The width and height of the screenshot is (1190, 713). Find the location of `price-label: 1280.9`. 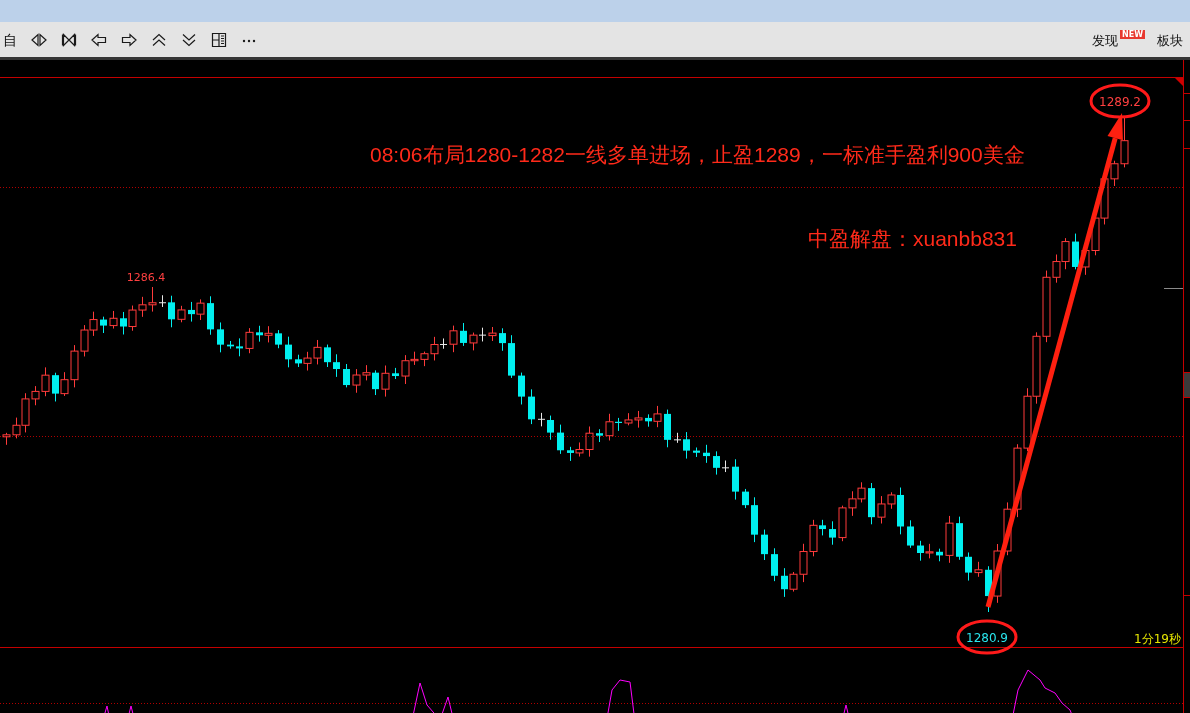

price-label: 1280.9 is located at coordinates (987, 638).